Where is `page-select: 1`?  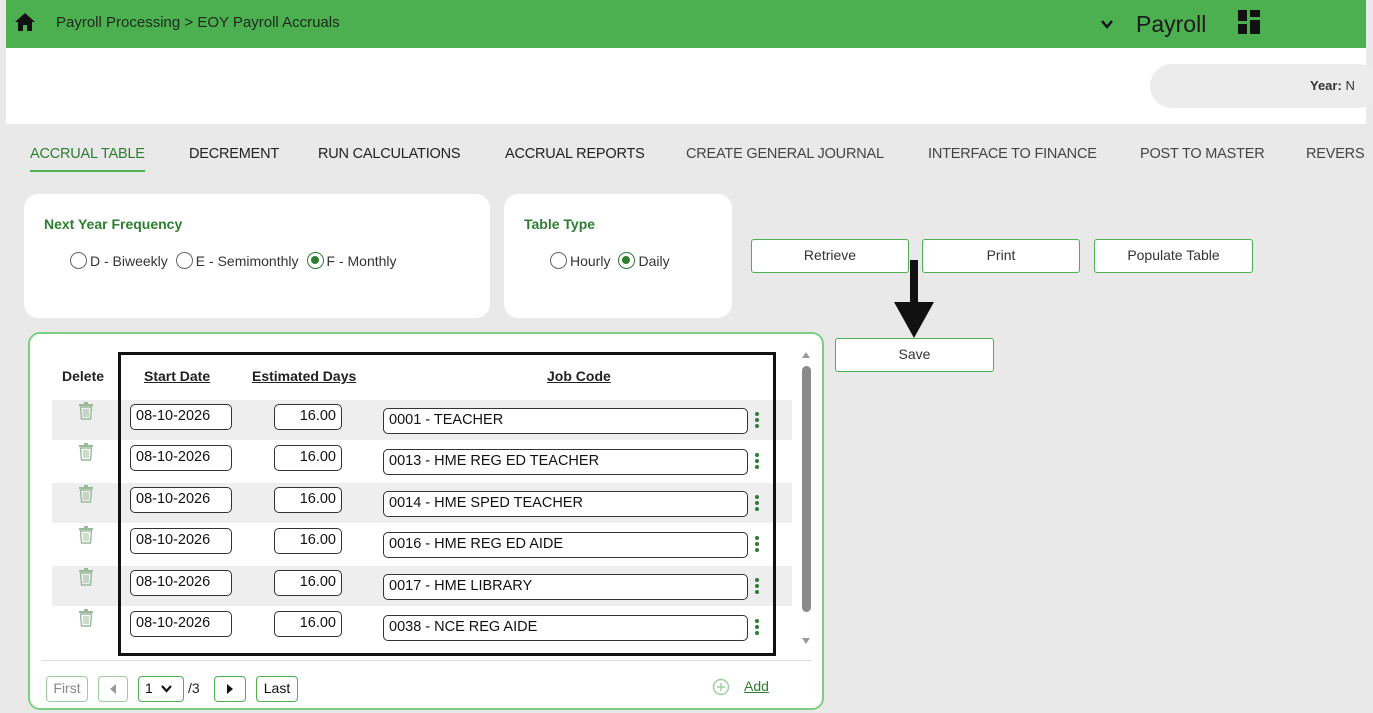 page-select: 1 is located at coordinates (161, 689).